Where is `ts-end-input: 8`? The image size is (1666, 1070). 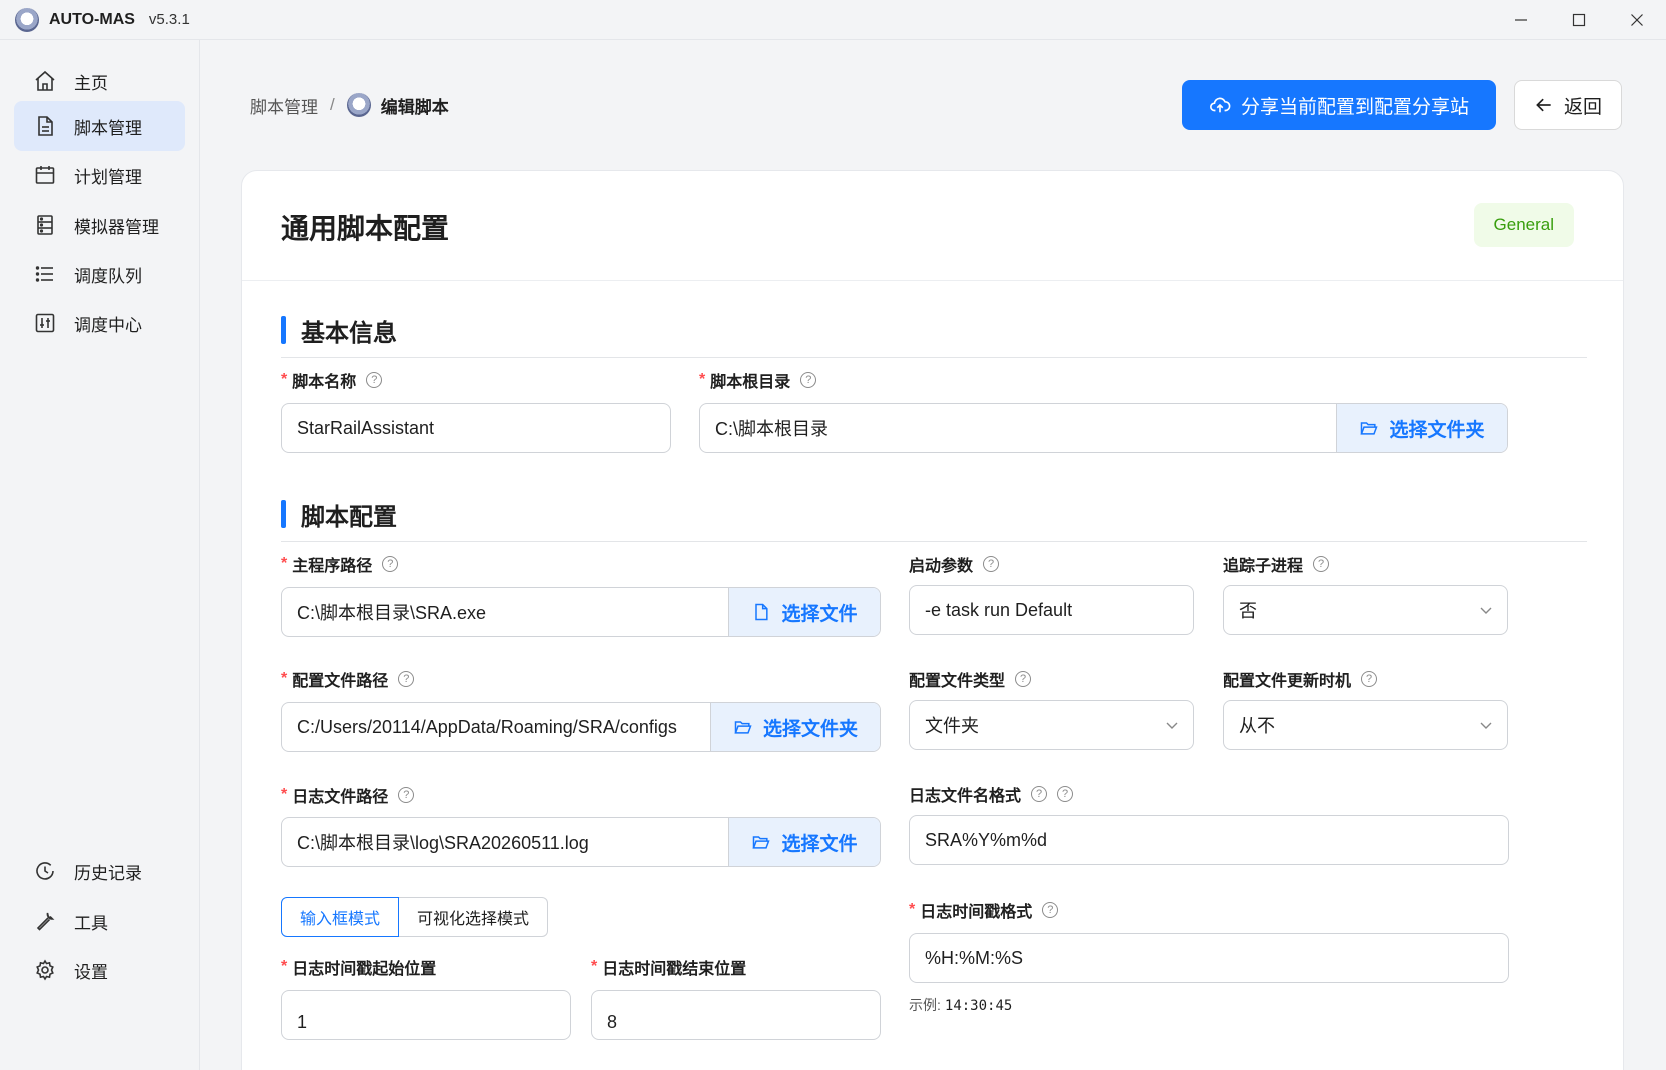 ts-end-input: 8 is located at coordinates (736, 1015).